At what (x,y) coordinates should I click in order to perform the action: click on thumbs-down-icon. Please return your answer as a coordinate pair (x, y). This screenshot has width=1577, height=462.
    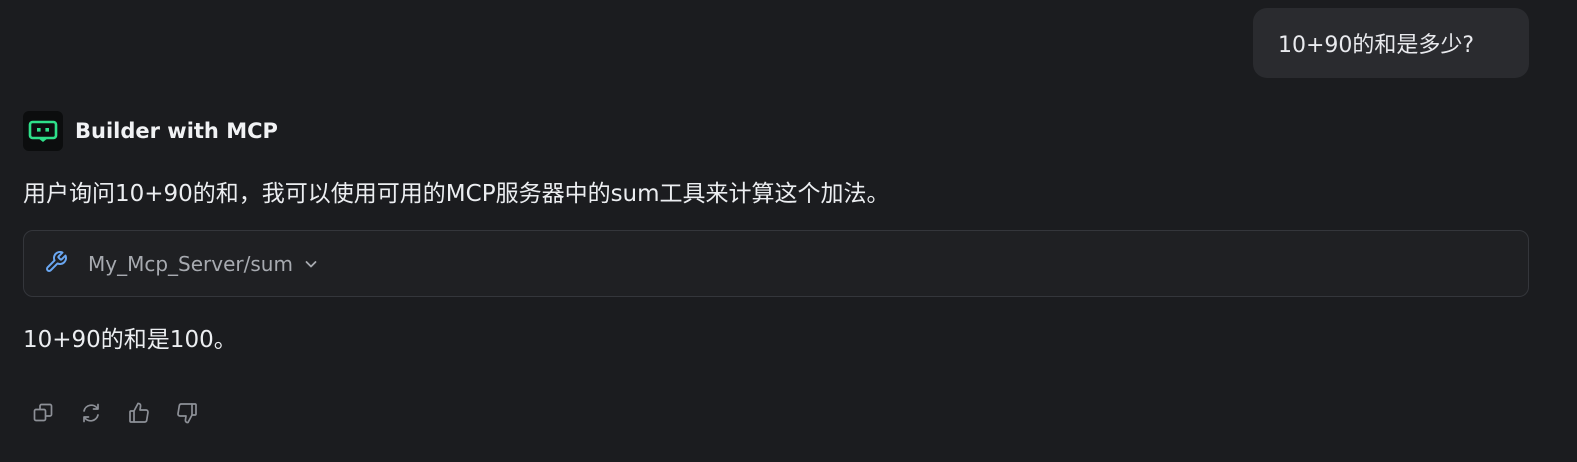
    Looking at the image, I should click on (187, 415).